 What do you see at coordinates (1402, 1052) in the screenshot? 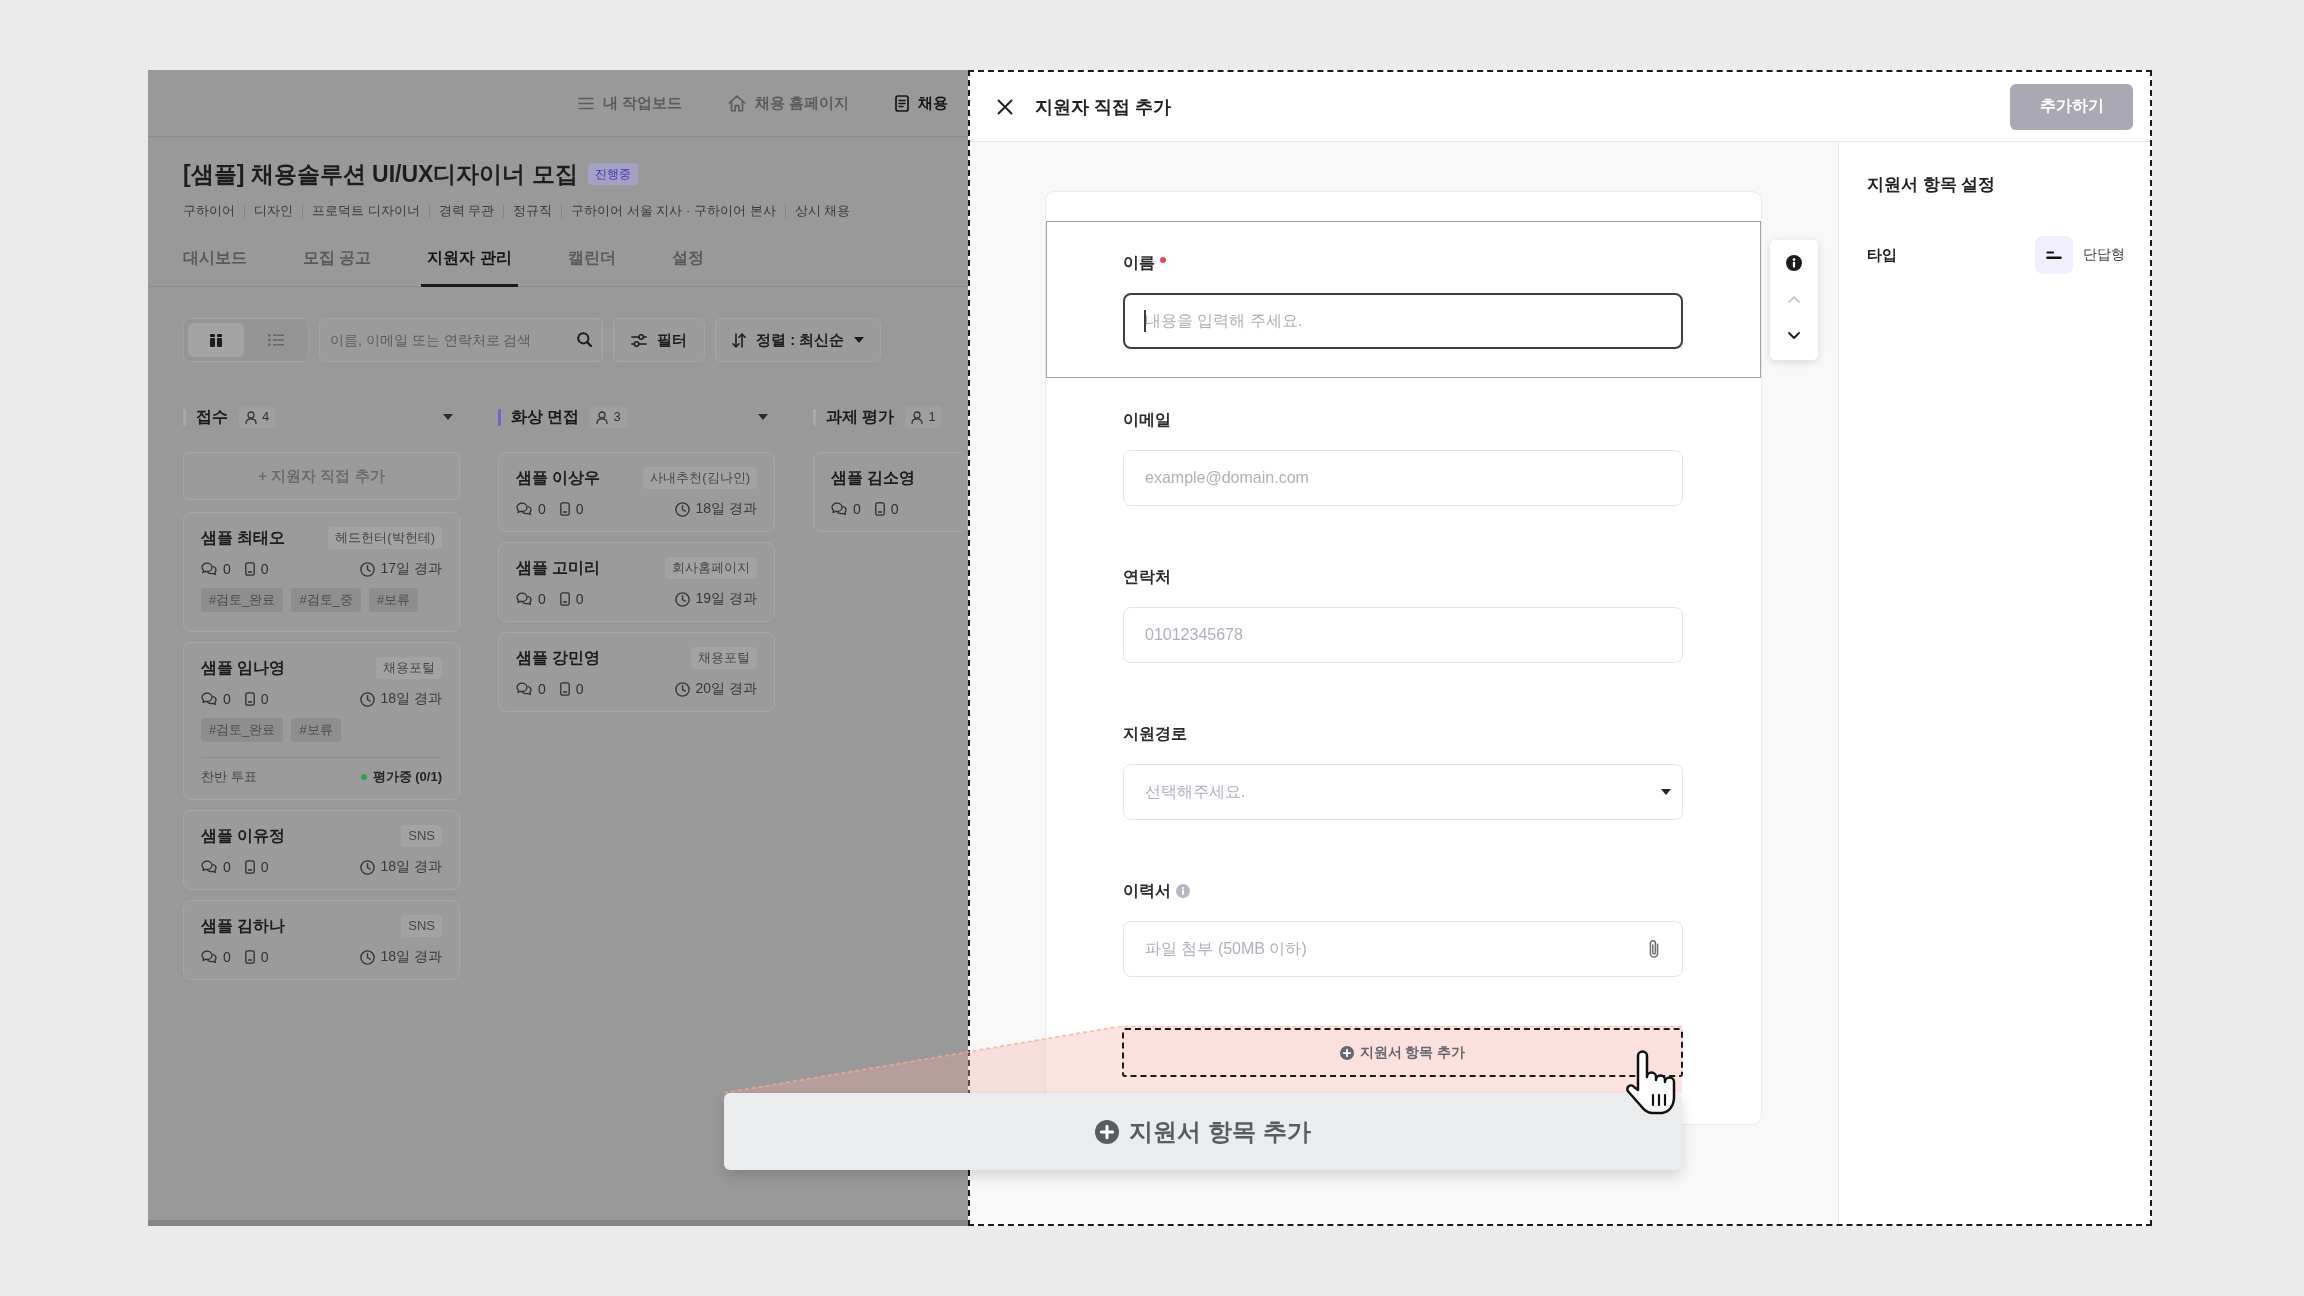
I see `add-item-button: 지원서 항목 추가` at bounding box center [1402, 1052].